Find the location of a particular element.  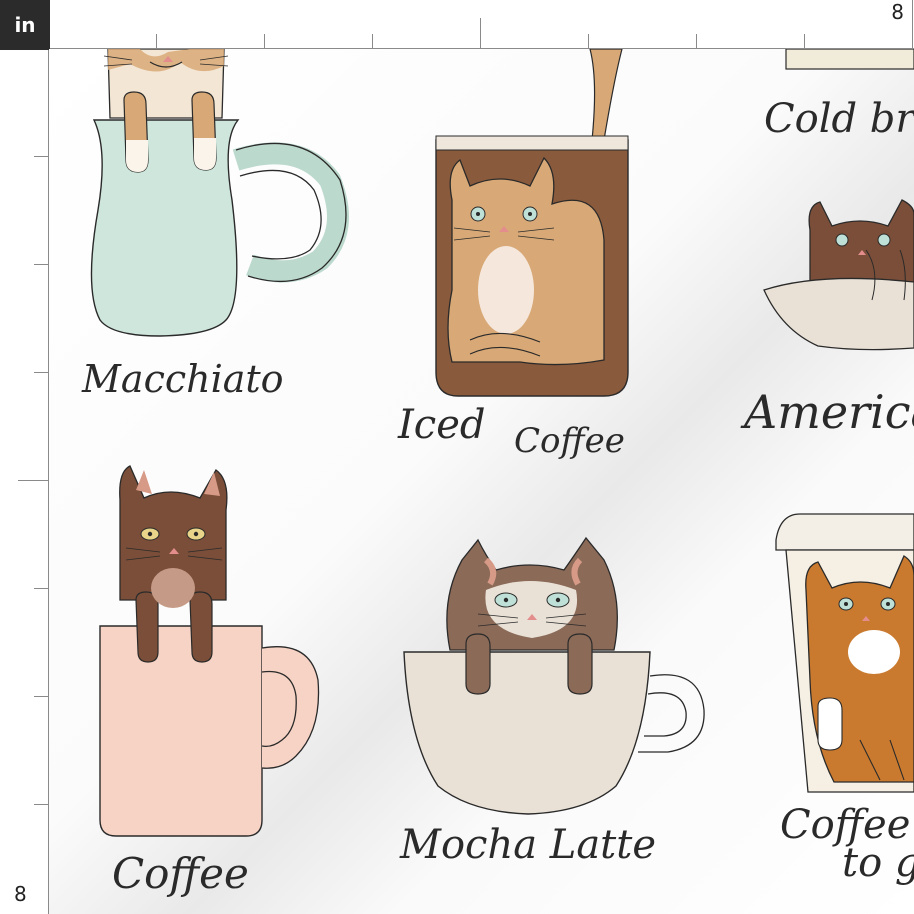

macchiato-label: Macchiato is located at coordinates (182, 379).